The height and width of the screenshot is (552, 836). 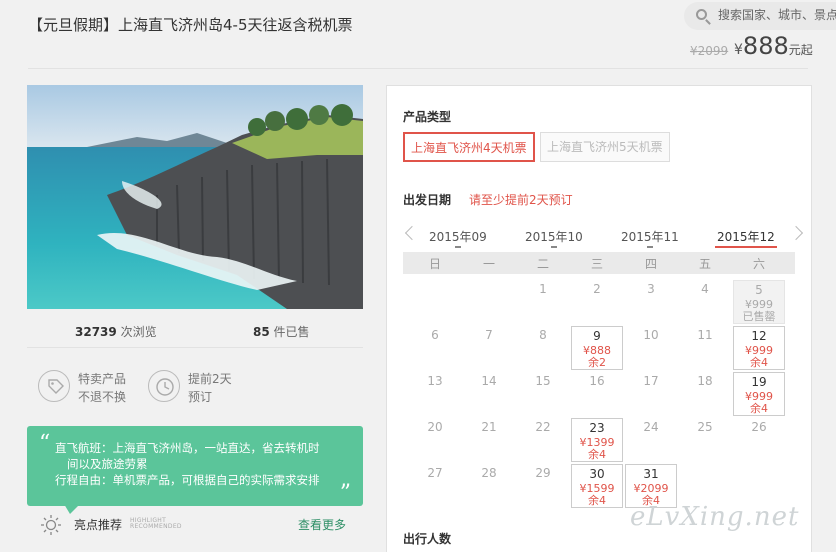 What do you see at coordinates (705, 427) in the screenshot?
I see `day-number: 25` at bounding box center [705, 427].